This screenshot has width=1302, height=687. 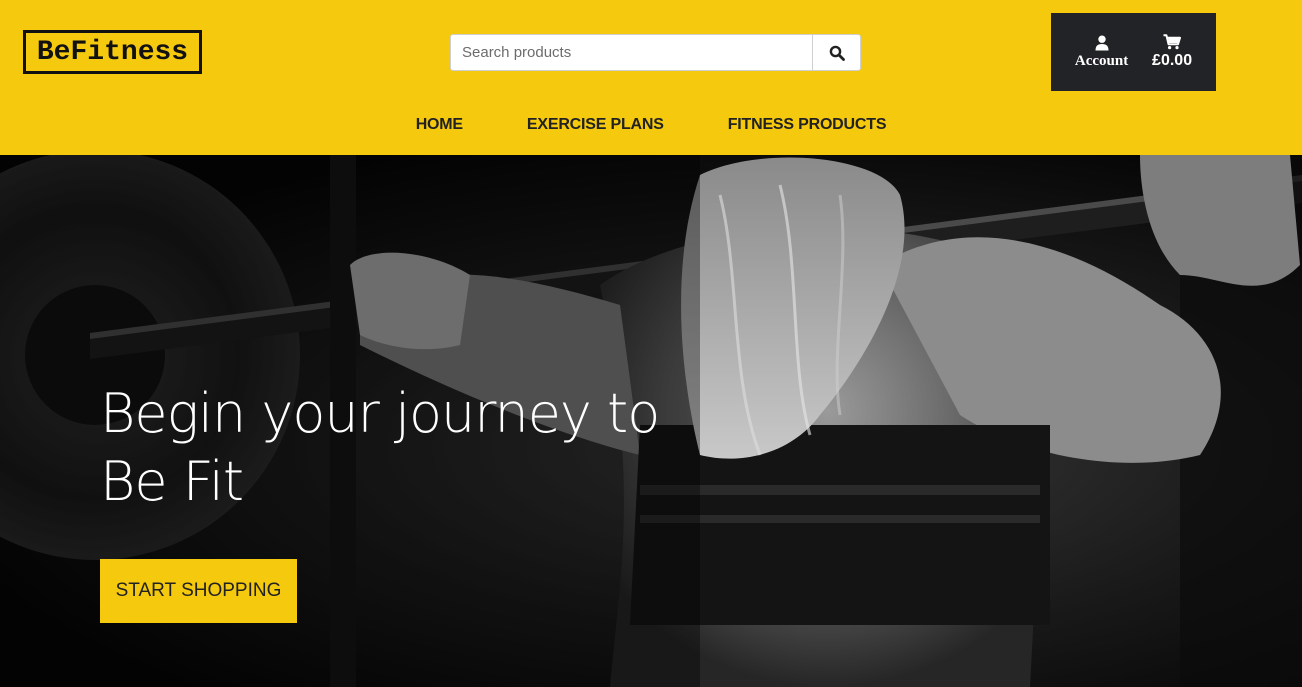 What do you see at coordinates (380, 448) in the screenshot?
I see `hero-title: Begin your journey to Be Fit` at bounding box center [380, 448].